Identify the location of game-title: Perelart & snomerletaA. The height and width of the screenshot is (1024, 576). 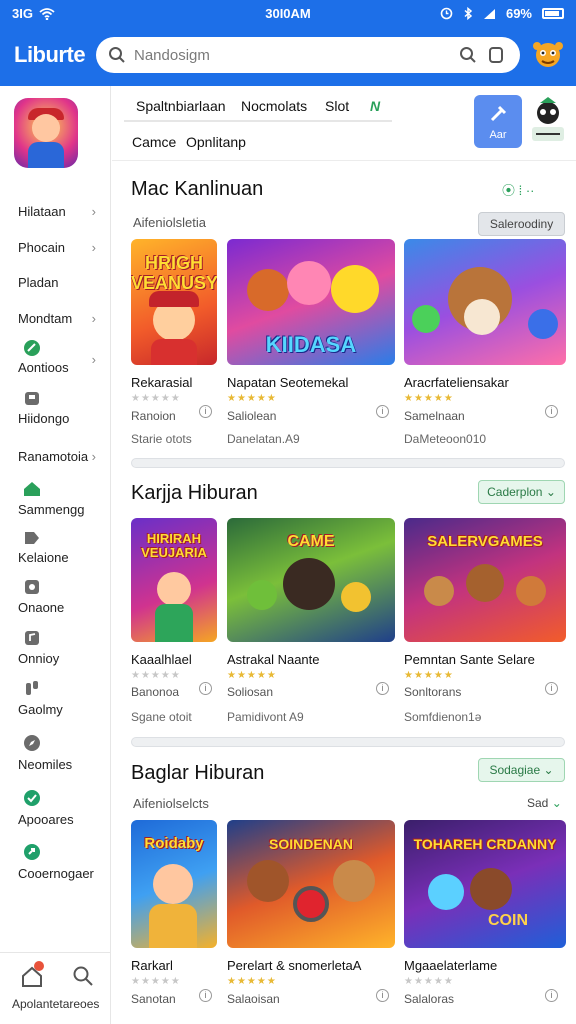
(294, 965).